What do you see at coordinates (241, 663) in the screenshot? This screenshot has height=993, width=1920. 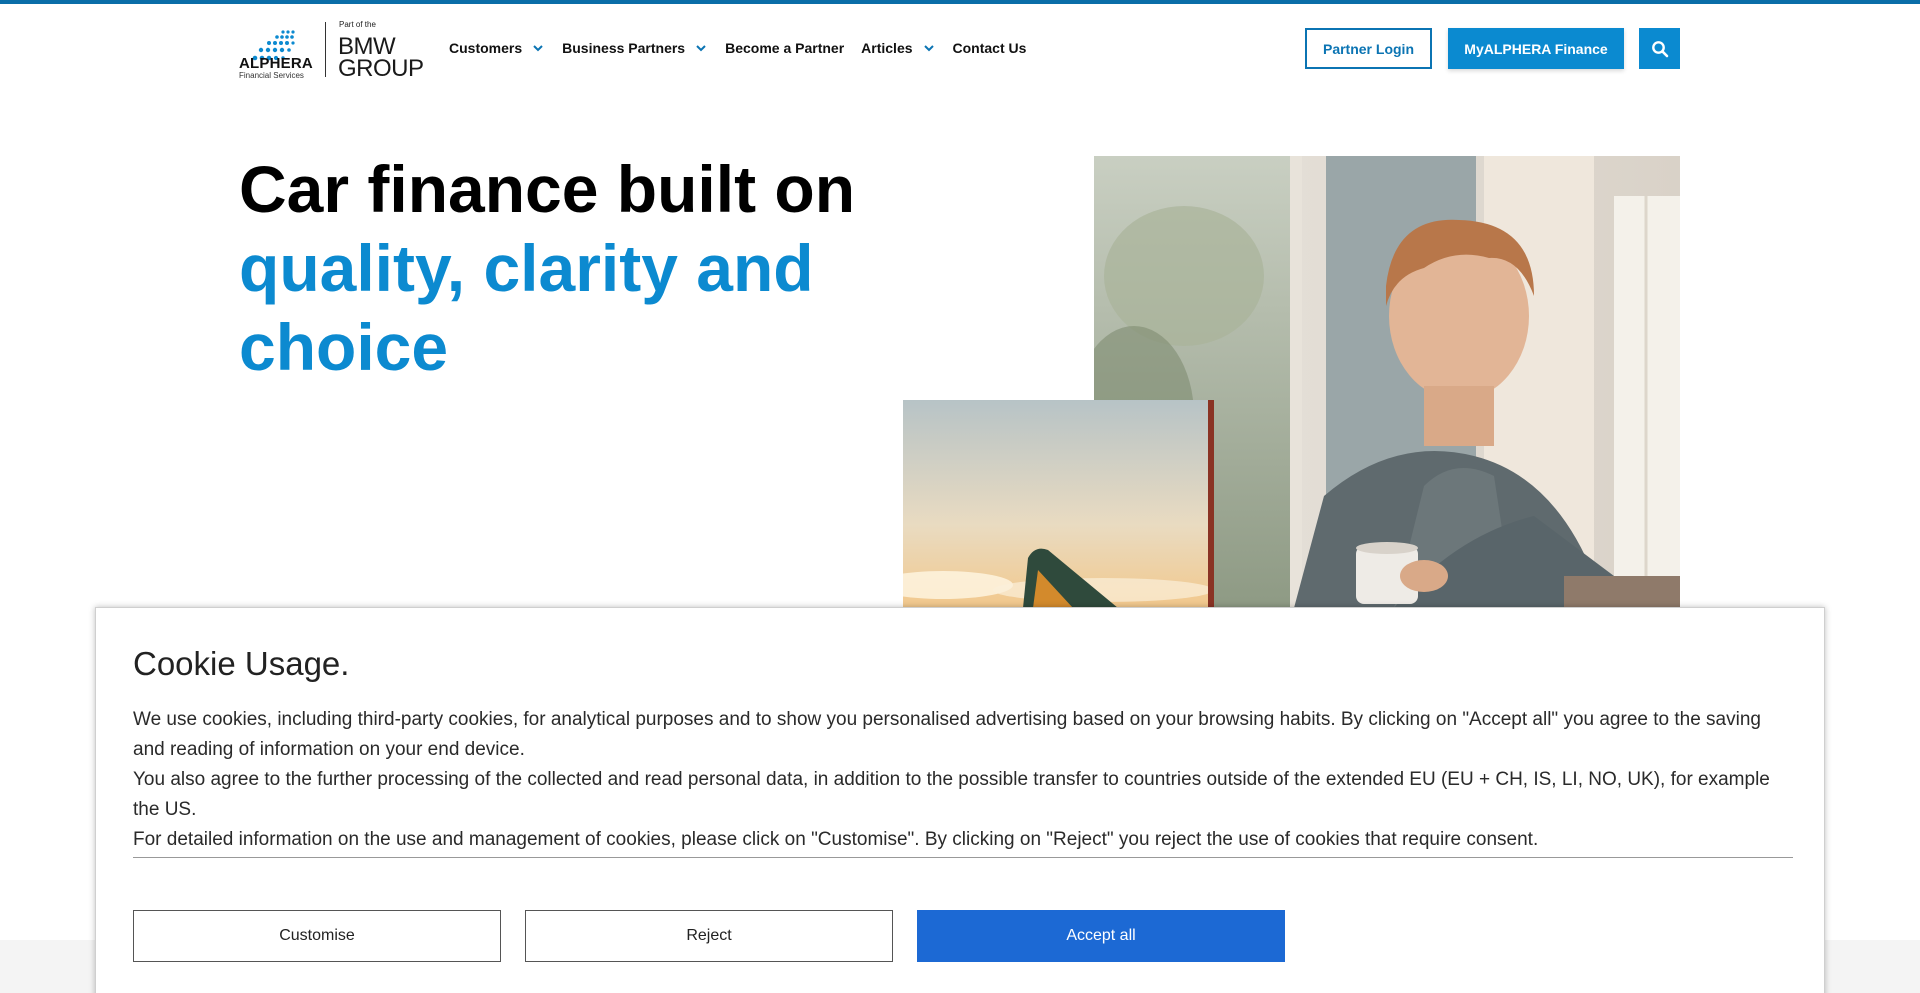 I see `cookie-title: Cookie Usage.` at bounding box center [241, 663].